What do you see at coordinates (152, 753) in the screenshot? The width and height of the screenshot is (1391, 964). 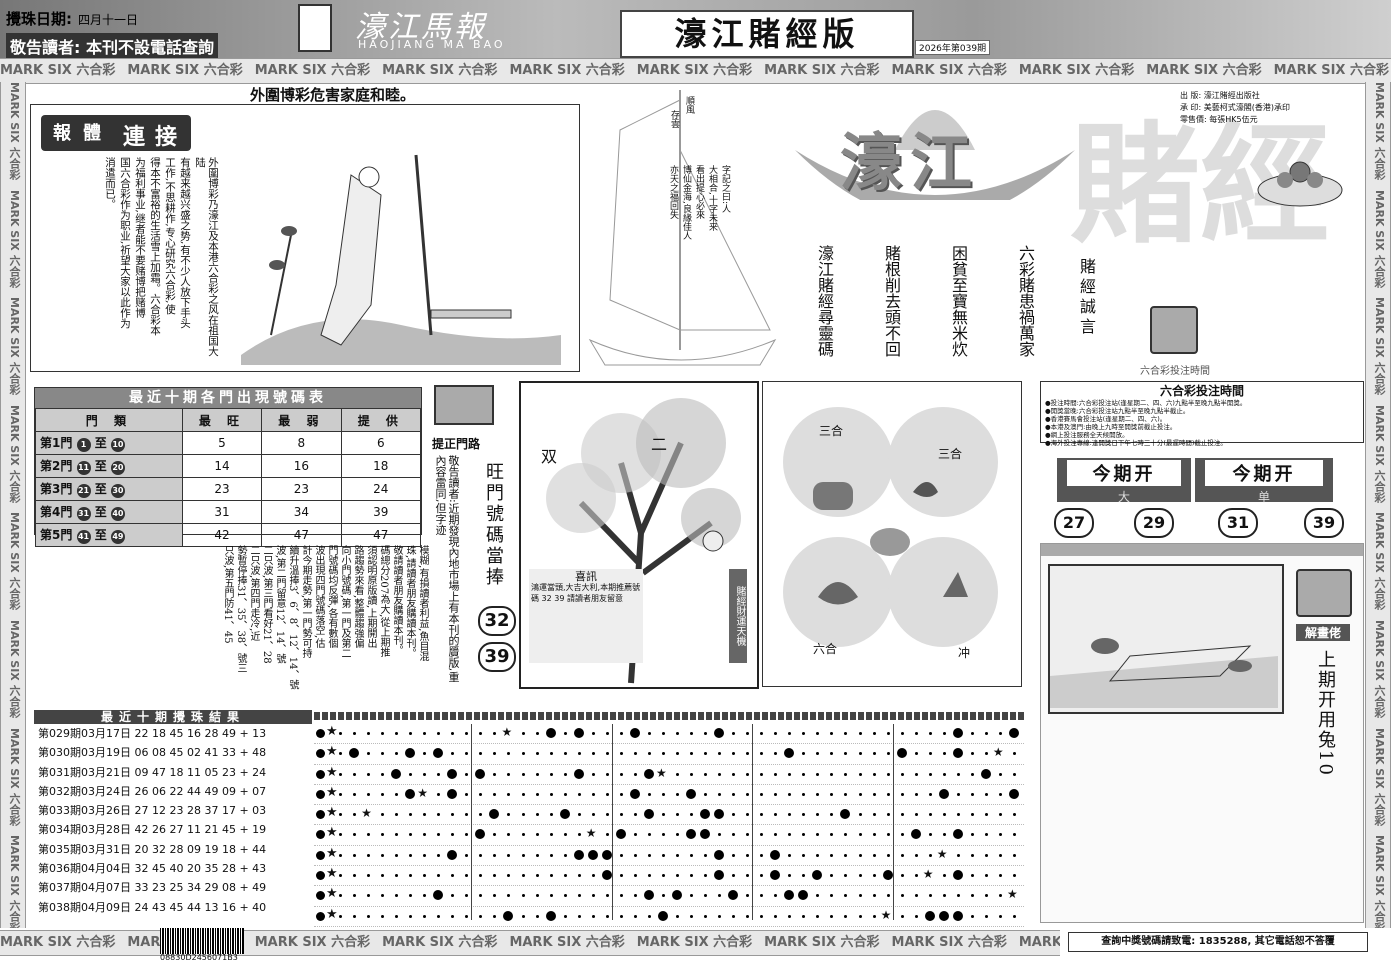 I see `result-row: 第030期03月19日 06 08 45 02 41 33 + 48` at bounding box center [152, 753].